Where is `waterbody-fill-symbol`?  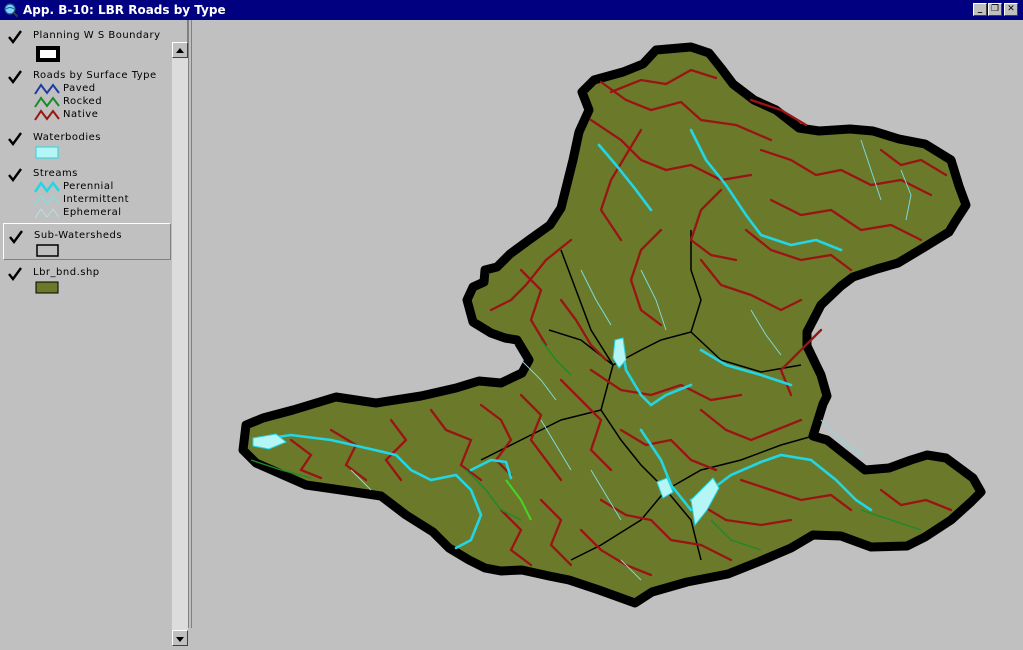 waterbody-fill-symbol is located at coordinates (47, 152).